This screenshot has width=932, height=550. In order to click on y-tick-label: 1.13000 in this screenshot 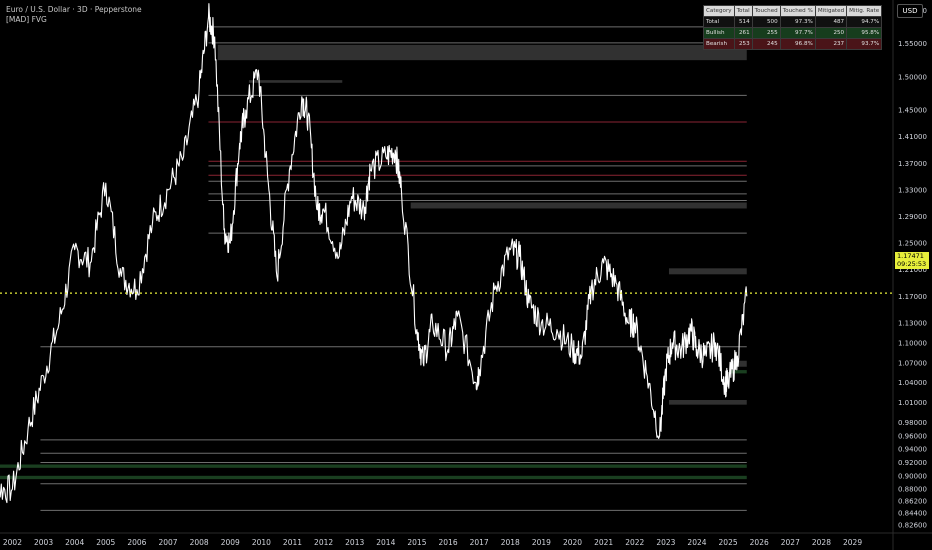, I will do `click(912, 323)`.